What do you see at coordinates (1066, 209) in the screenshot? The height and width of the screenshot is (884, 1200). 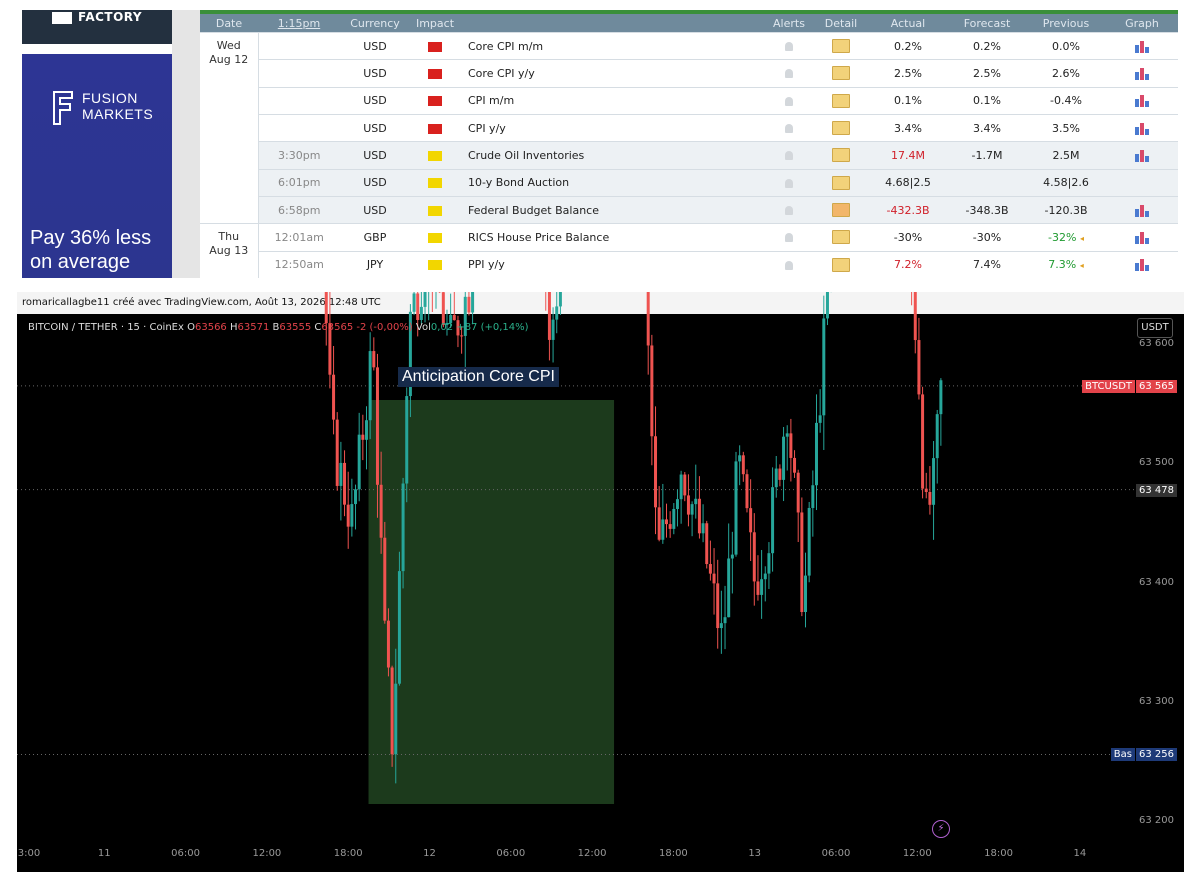 I see `row-previous: -120.3B` at bounding box center [1066, 209].